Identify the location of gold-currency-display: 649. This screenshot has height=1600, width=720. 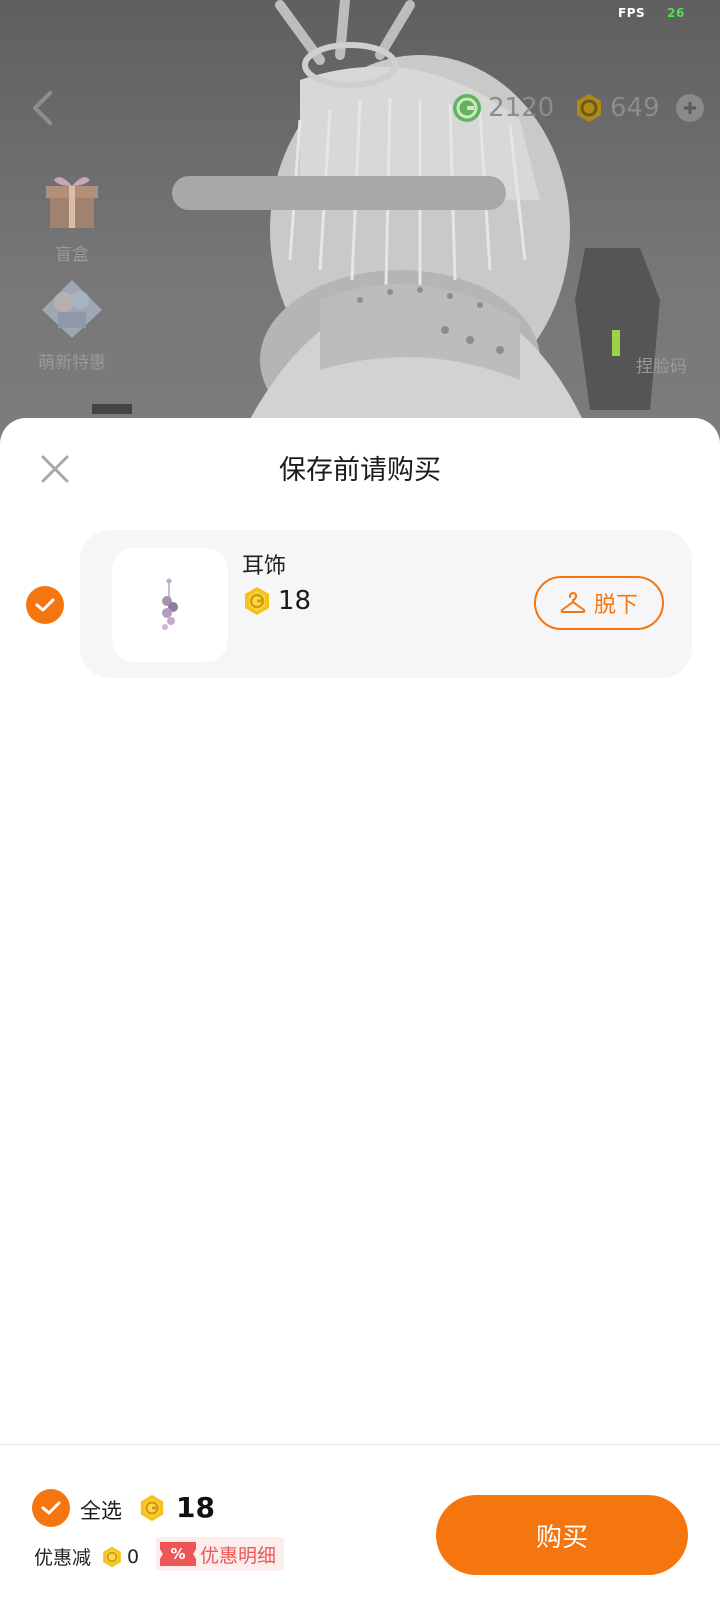
(617, 108).